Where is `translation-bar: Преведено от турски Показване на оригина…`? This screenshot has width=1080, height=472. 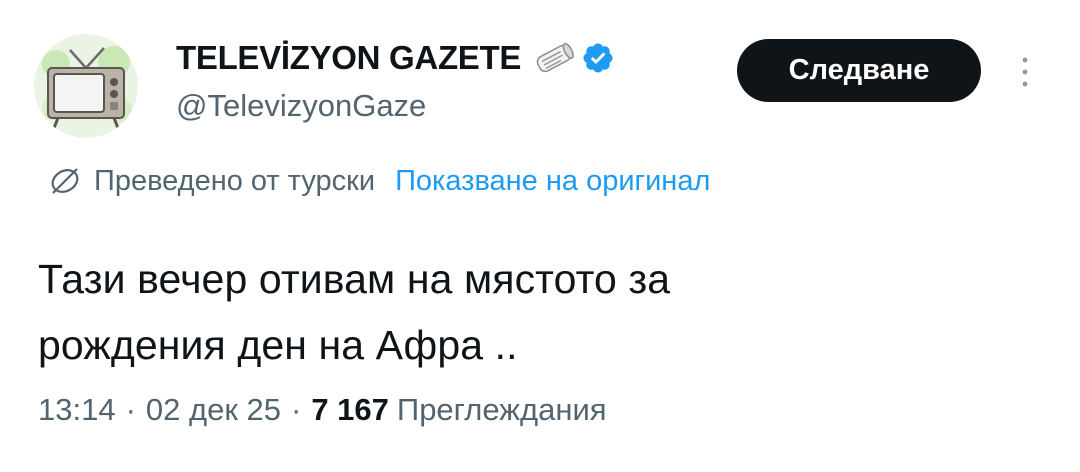
translation-bar: Преведено от турски Показване на оригина… is located at coordinates (379, 181).